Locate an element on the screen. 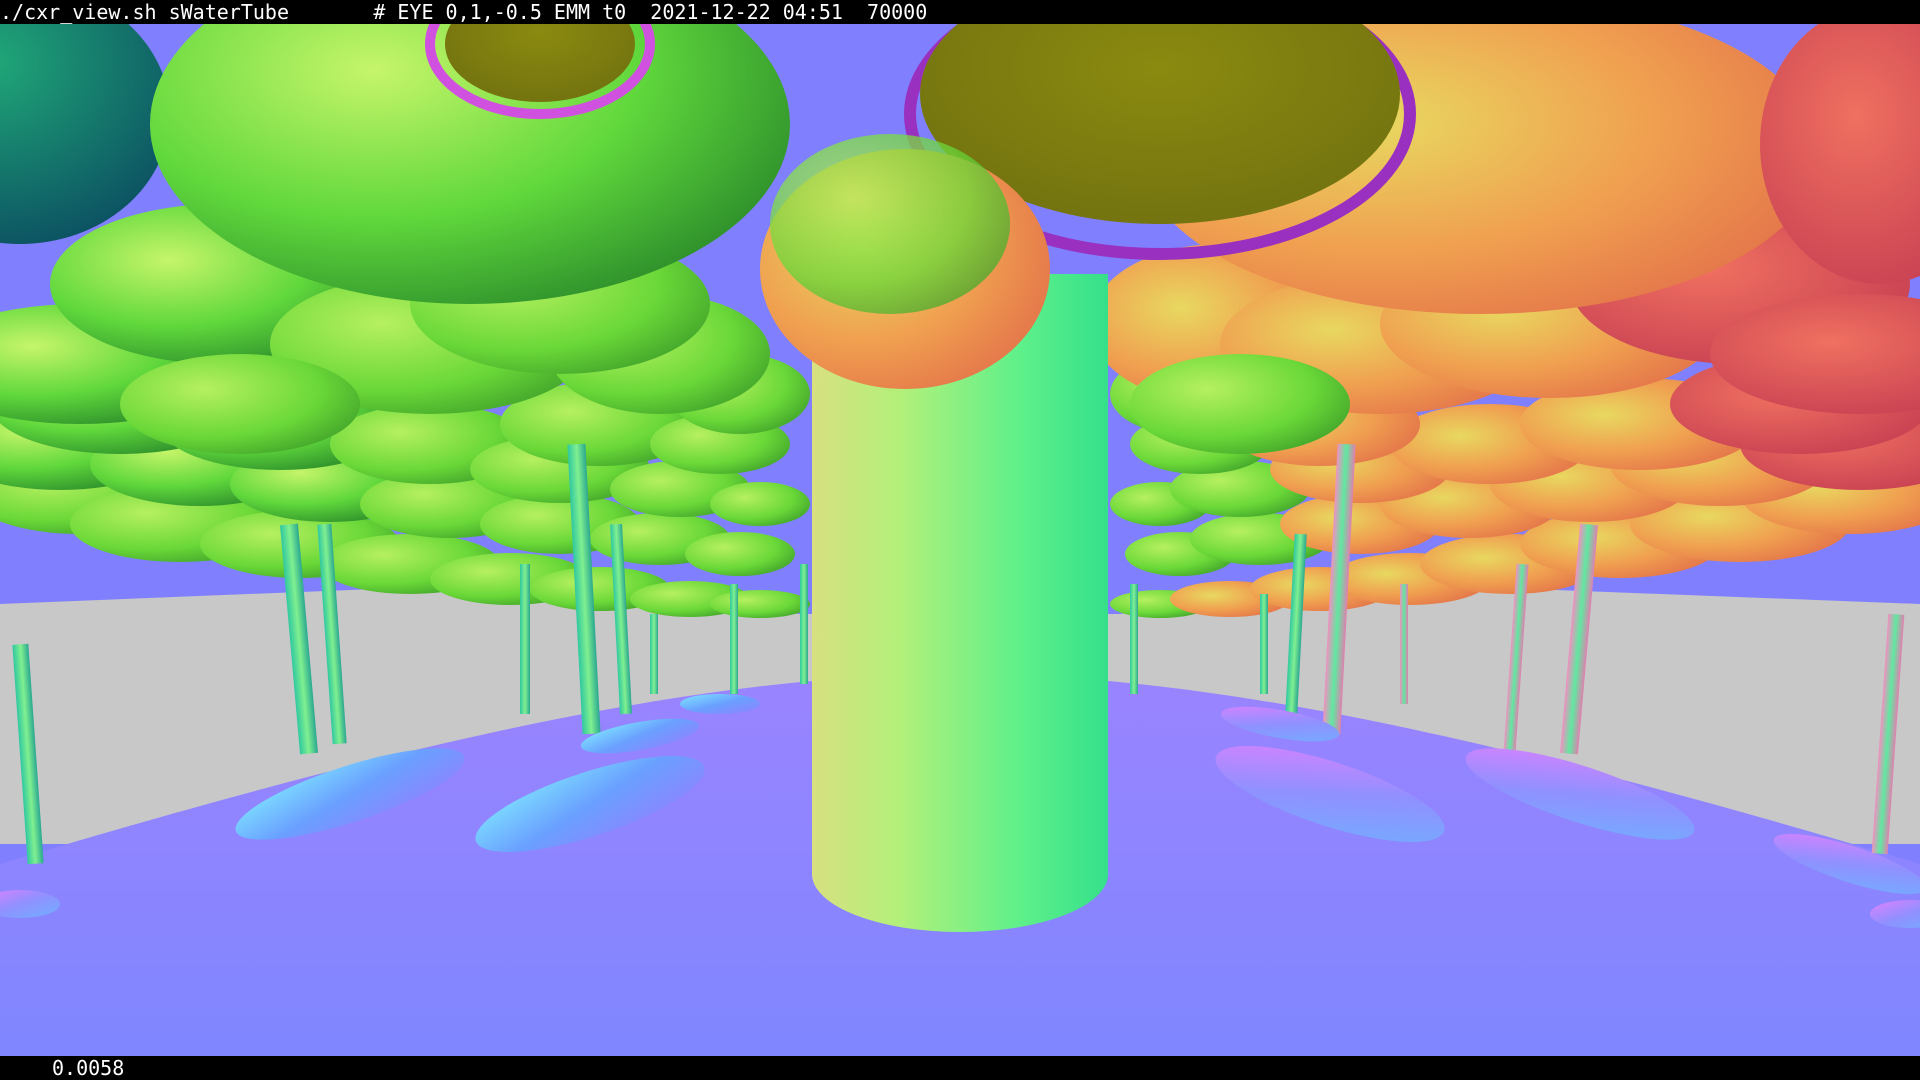 This screenshot has height=1080, width=1920. geometry-name: sWaterTube is located at coordinates (229, 12).